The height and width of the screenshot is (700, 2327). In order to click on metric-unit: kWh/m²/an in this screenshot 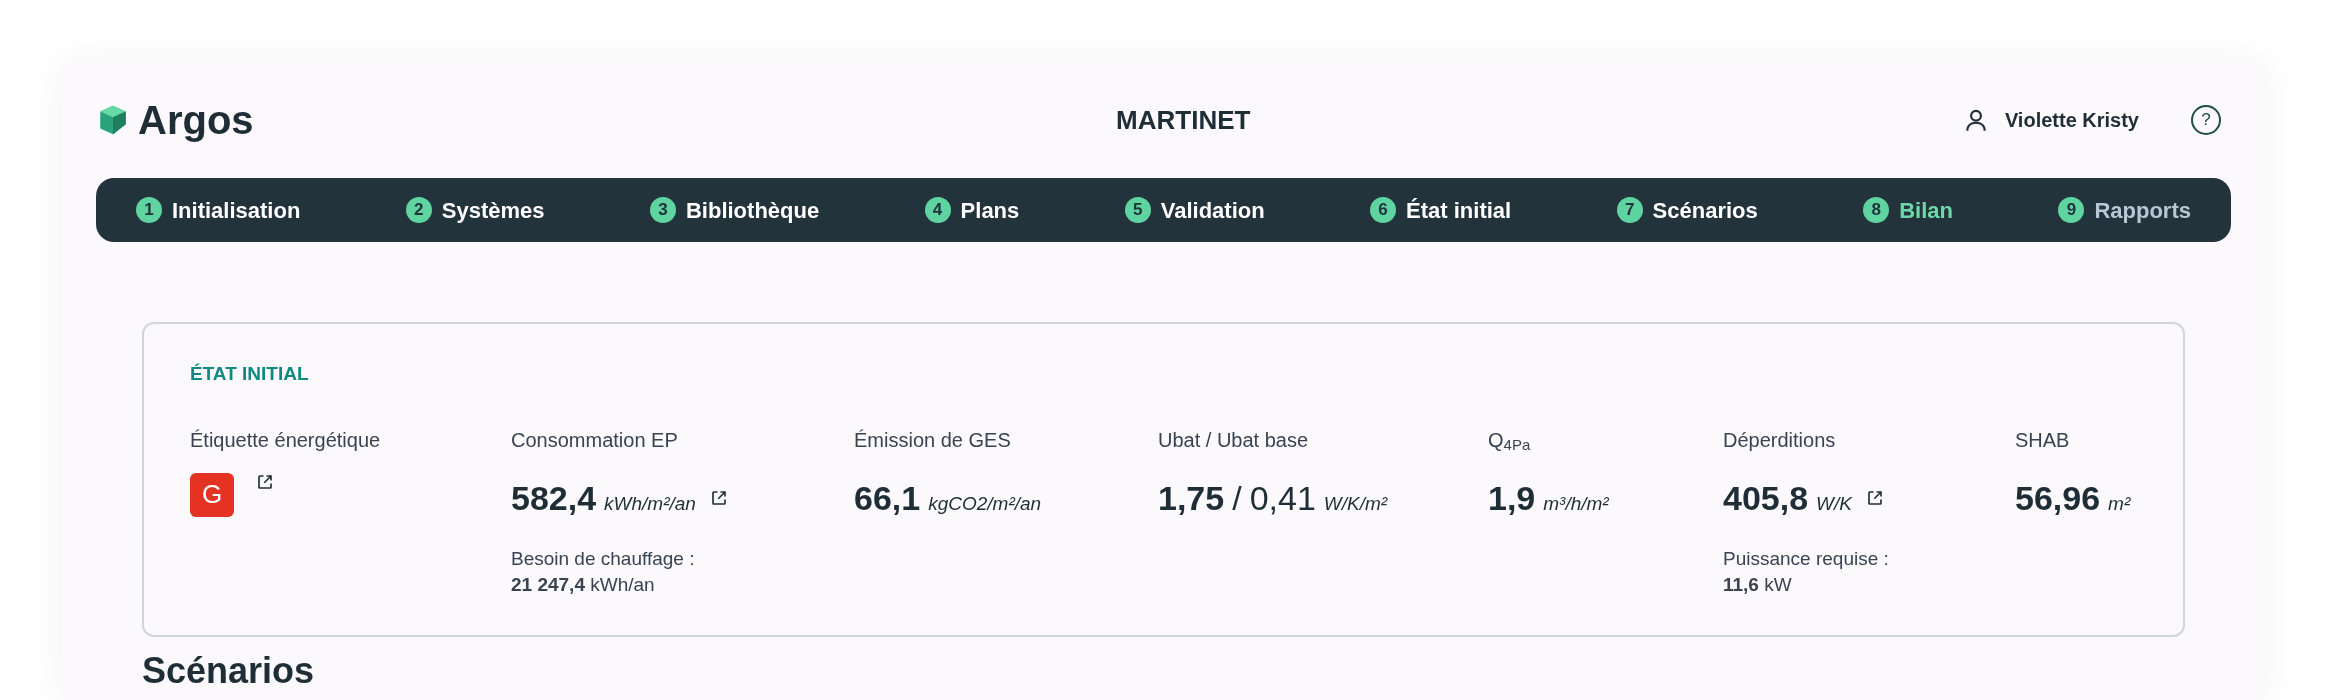, I will do `click(650, 503)`.